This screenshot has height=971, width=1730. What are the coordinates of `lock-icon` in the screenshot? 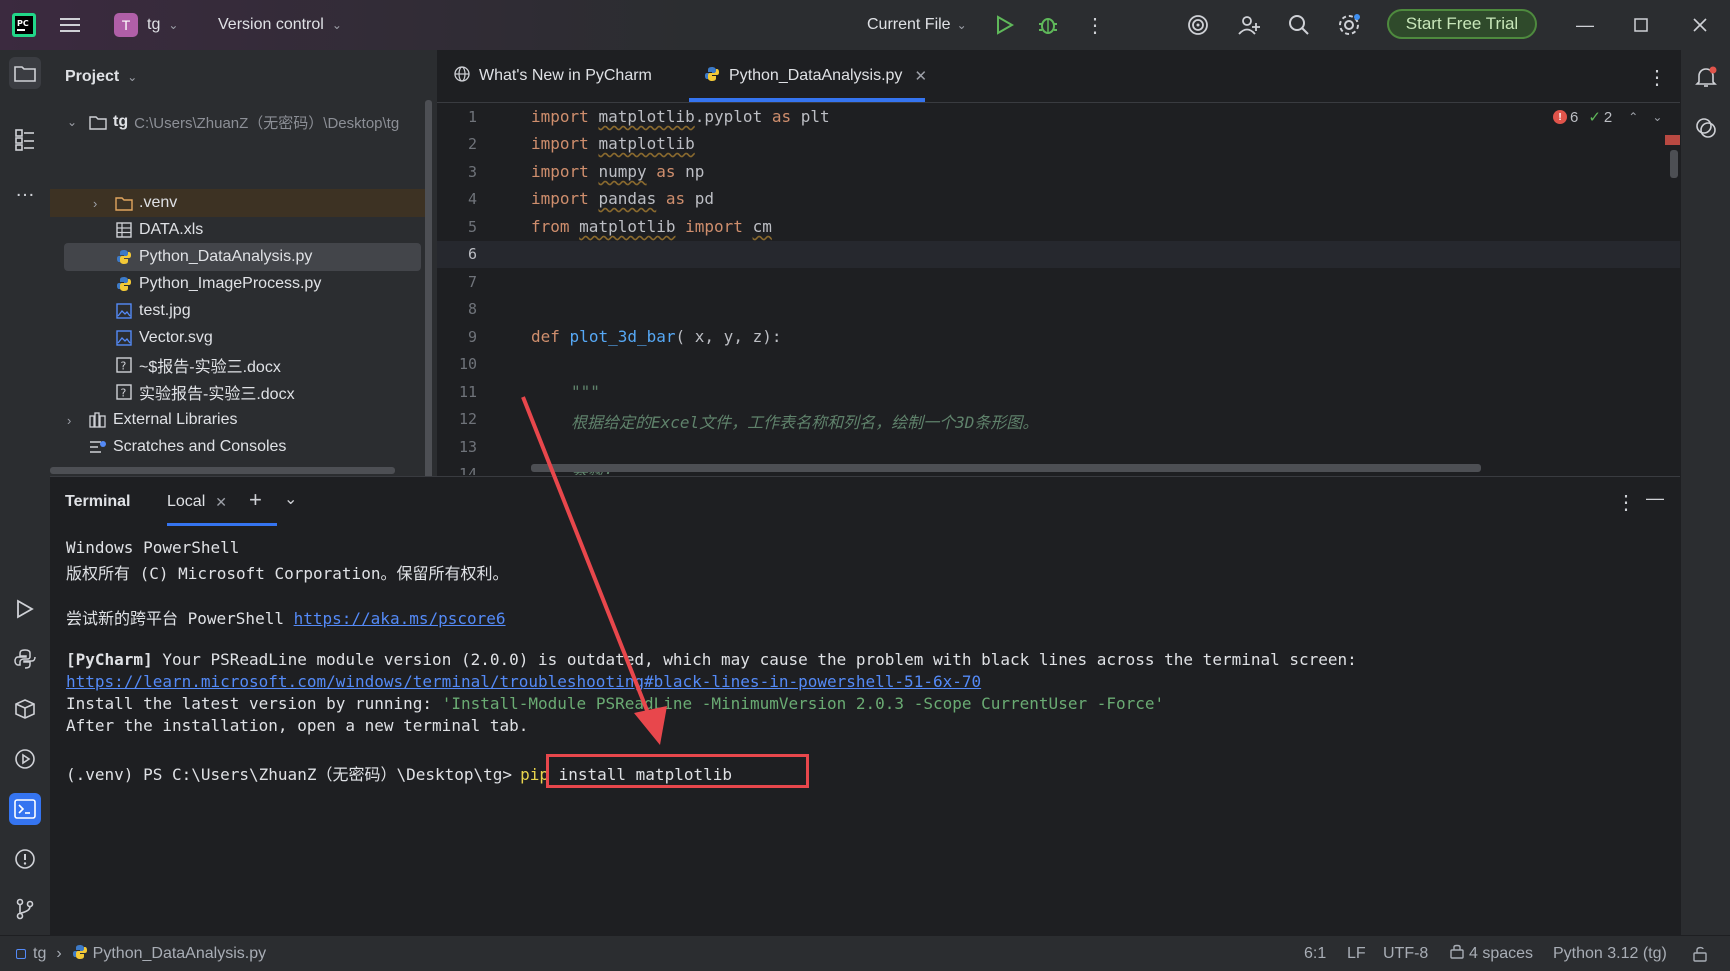 It's located at (1457, 953).